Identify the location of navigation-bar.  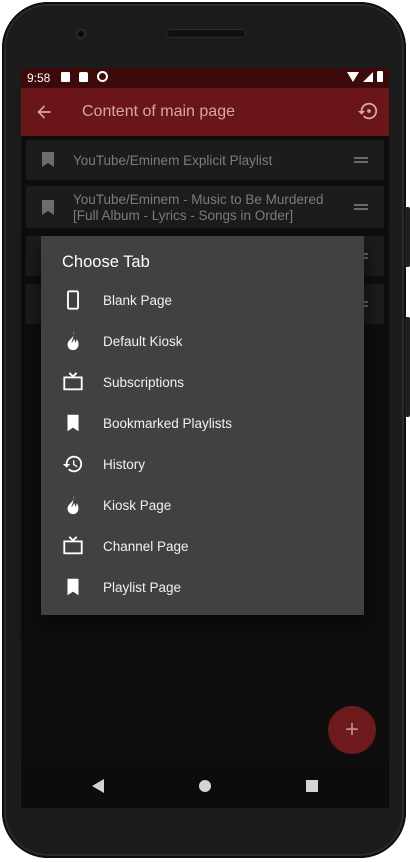
(205, 785).